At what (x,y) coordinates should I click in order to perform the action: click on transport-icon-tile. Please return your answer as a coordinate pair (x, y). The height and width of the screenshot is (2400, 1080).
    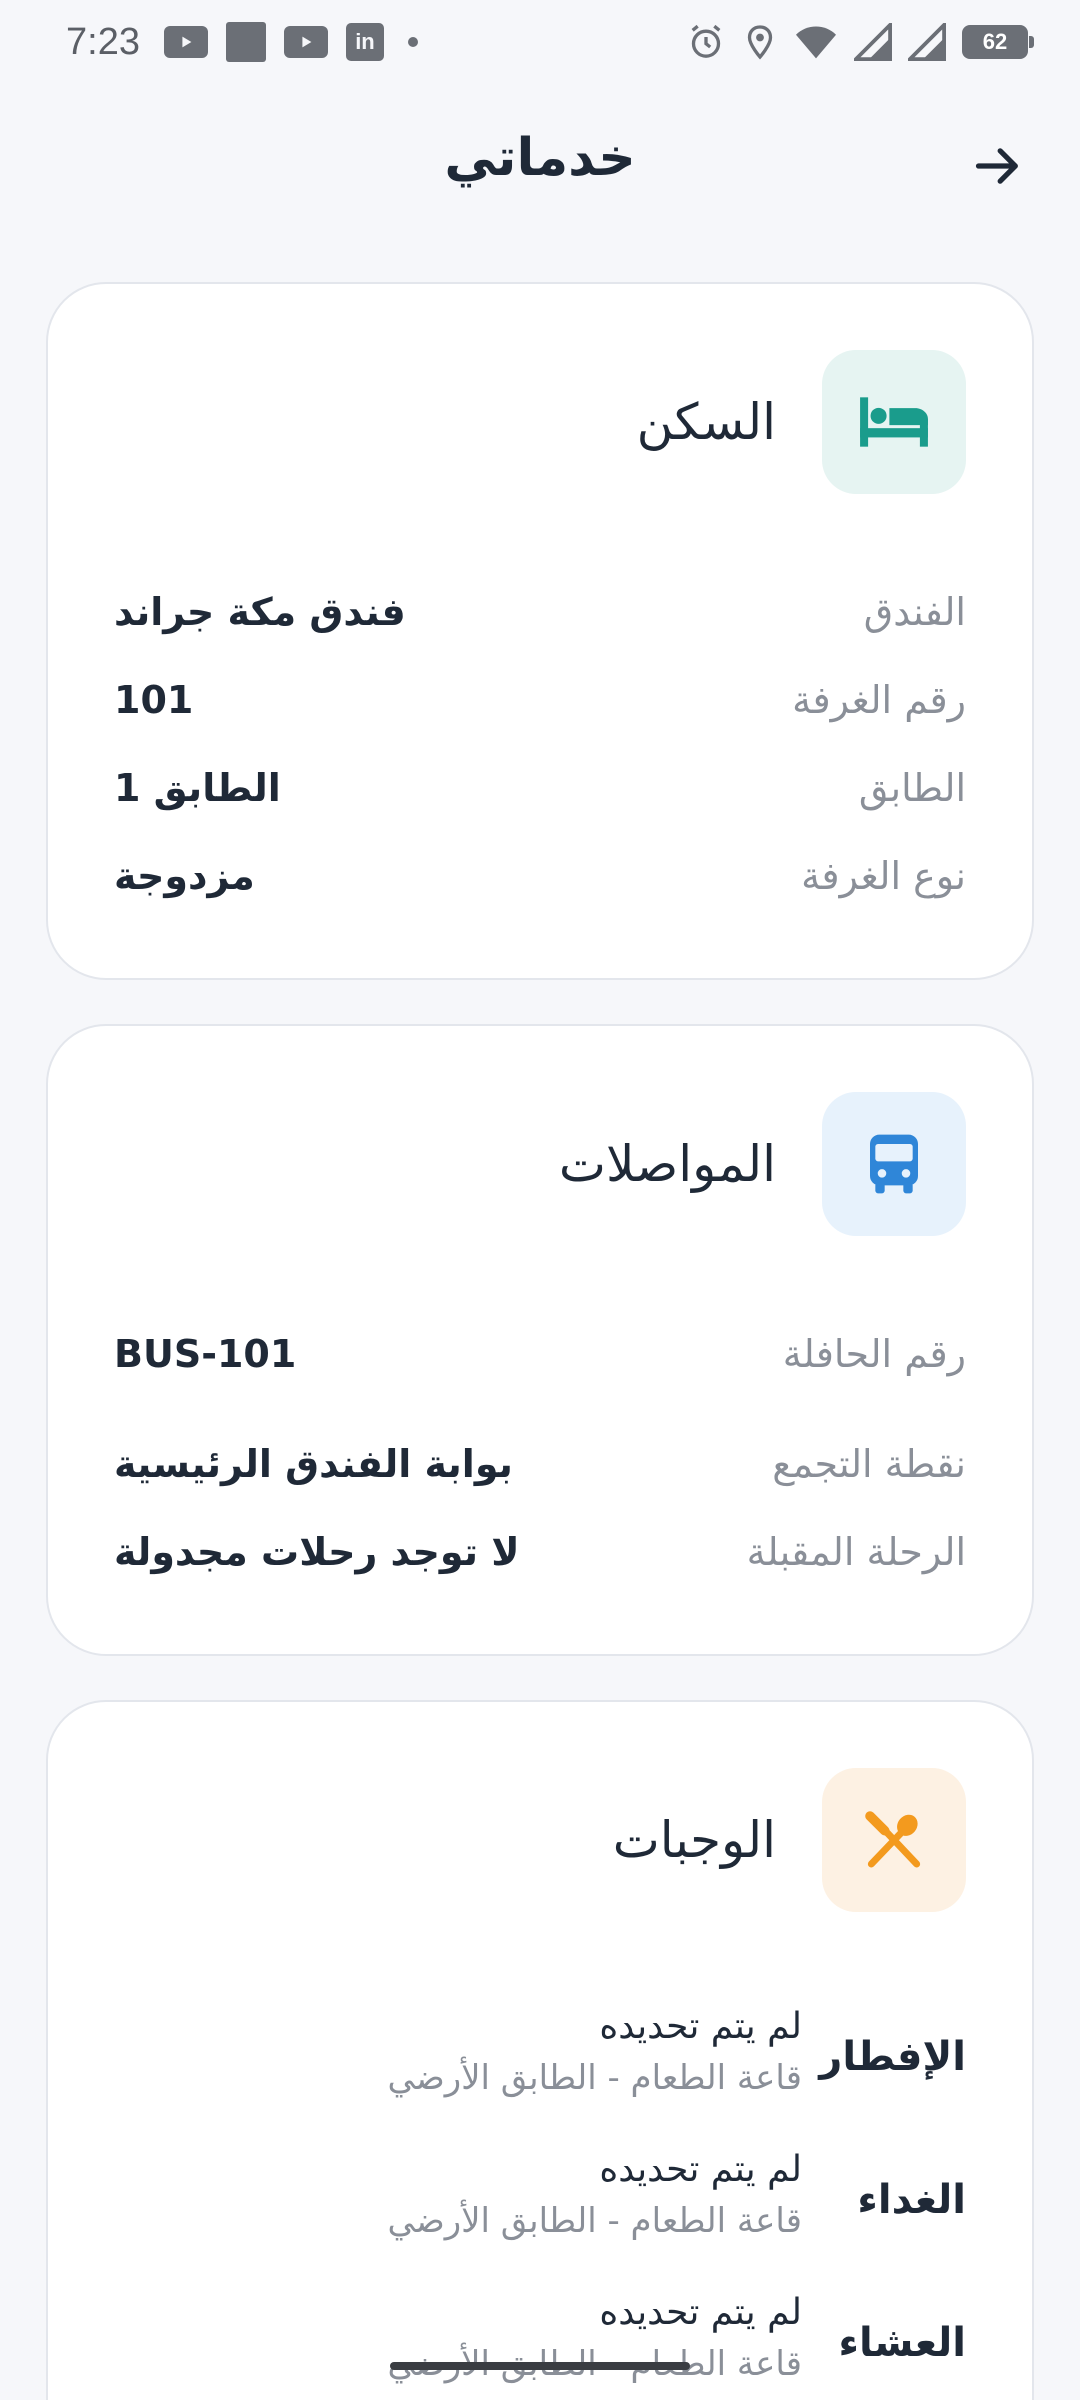
    Looking at the image, I should click on (894, 1164).